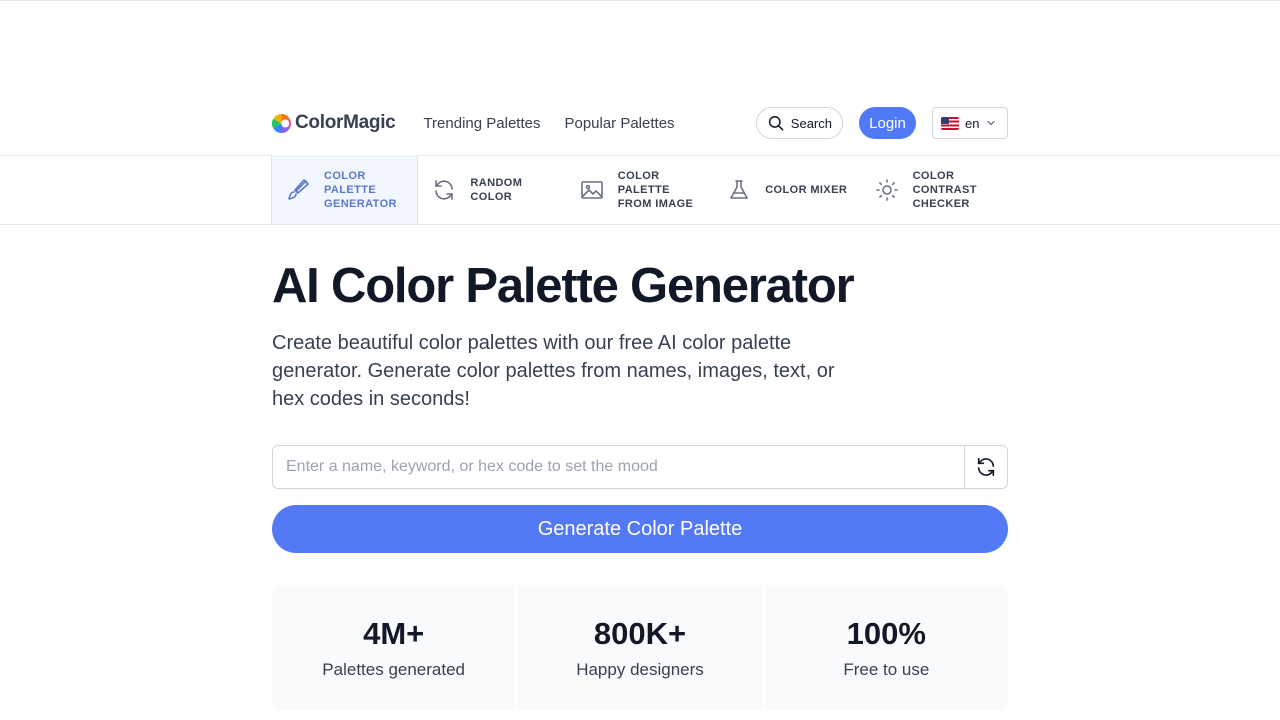  Describe the element at coordinates (360, 190) in the screenshot. I see `tab-label: COLOR PALETTE GENERATOR` at that location.